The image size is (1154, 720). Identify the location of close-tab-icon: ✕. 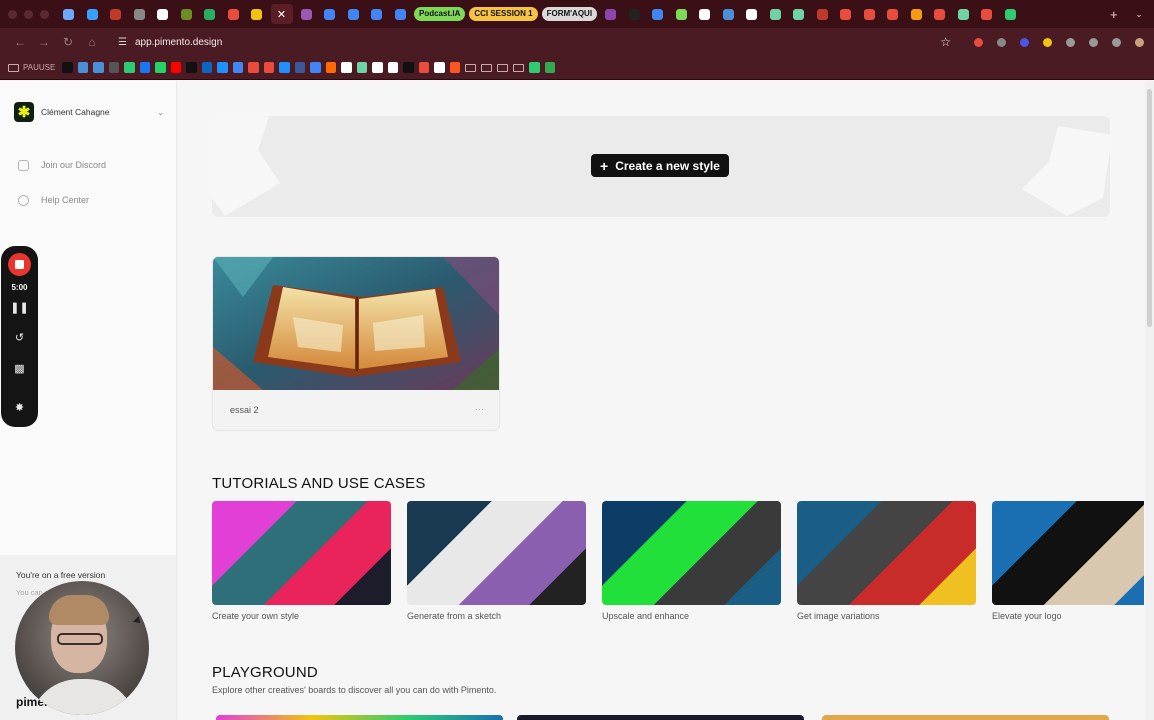
(281, 14).